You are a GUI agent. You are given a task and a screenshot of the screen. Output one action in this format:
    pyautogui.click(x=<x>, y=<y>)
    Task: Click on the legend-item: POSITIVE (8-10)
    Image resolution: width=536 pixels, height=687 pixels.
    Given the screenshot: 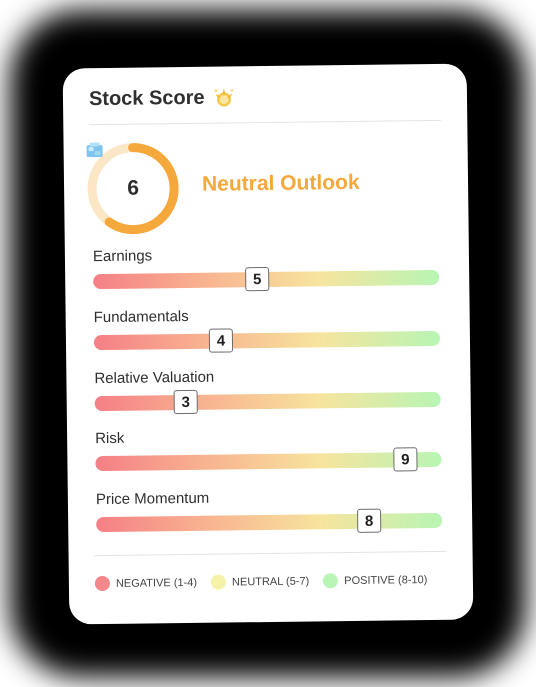 What is the action you would take?
    pyautogui.click(x=375, y=580)
    